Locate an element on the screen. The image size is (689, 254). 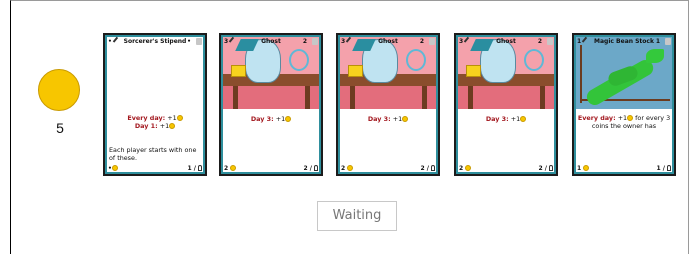
waiting-button: Waiting is located at coordinates (357, 216).